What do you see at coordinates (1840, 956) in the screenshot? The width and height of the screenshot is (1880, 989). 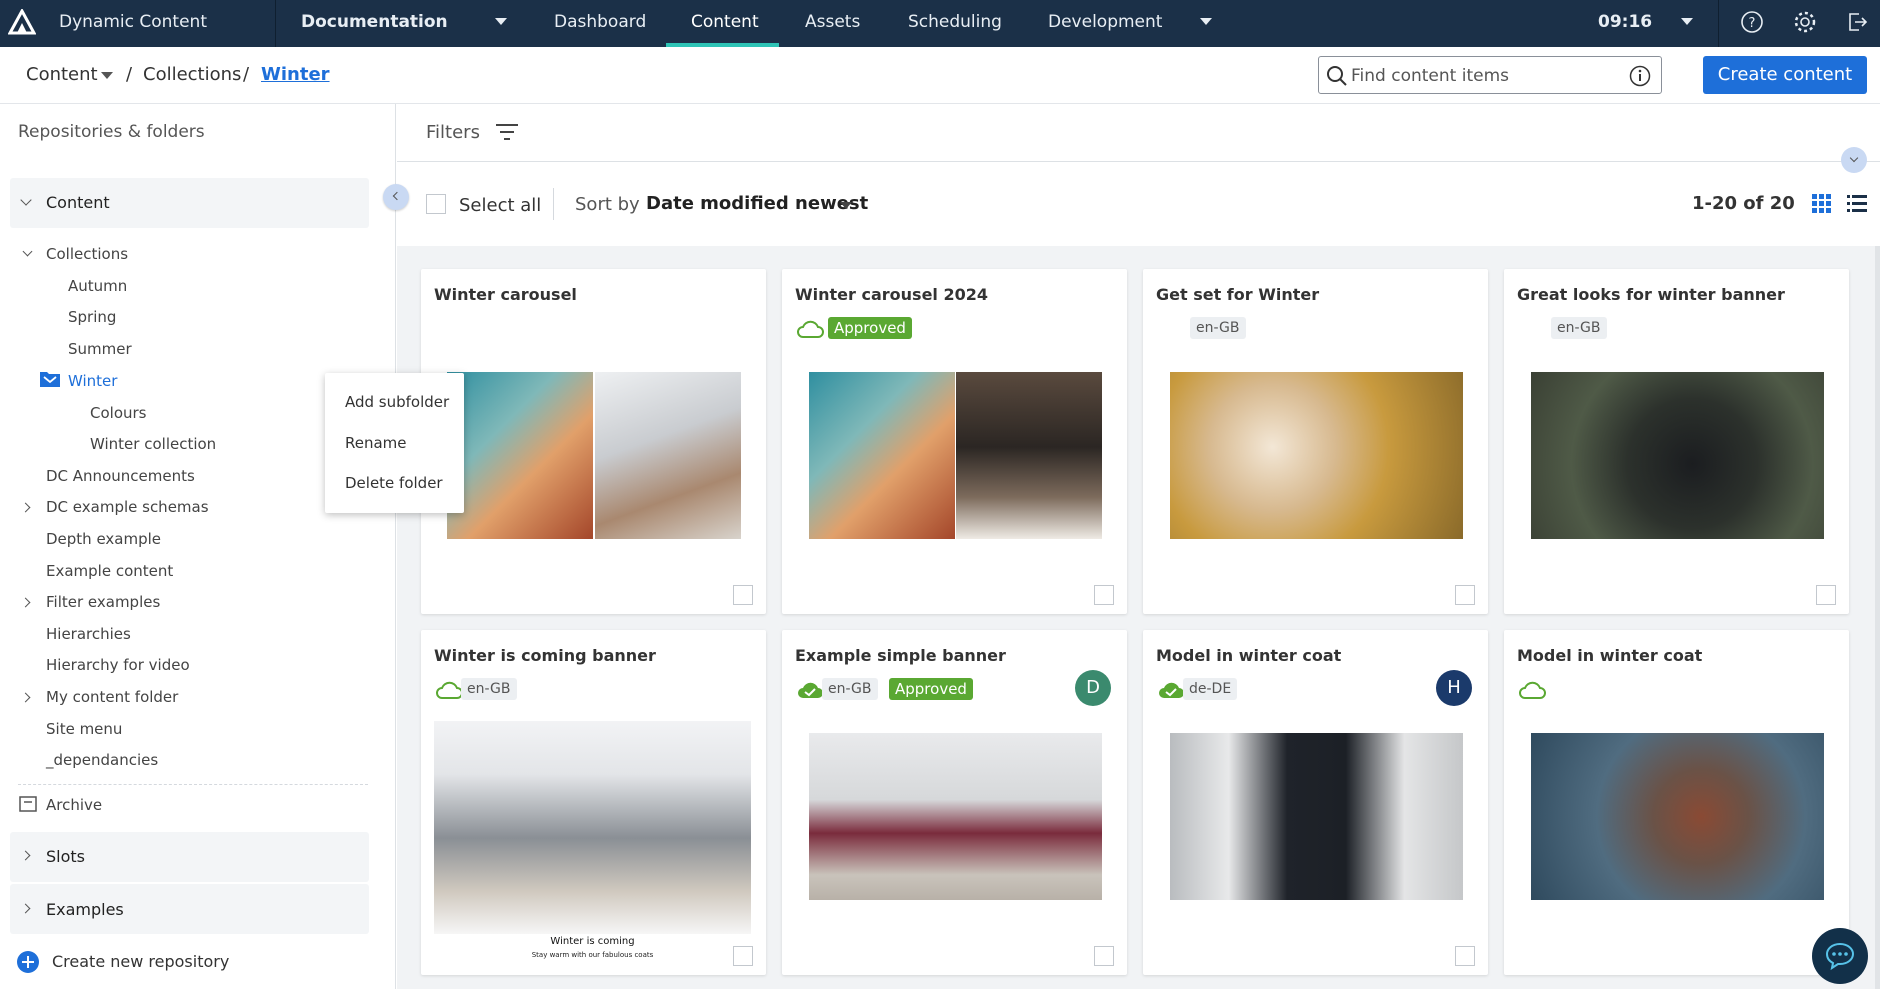 I see `chat-button` at bounding box center [1840, 956].